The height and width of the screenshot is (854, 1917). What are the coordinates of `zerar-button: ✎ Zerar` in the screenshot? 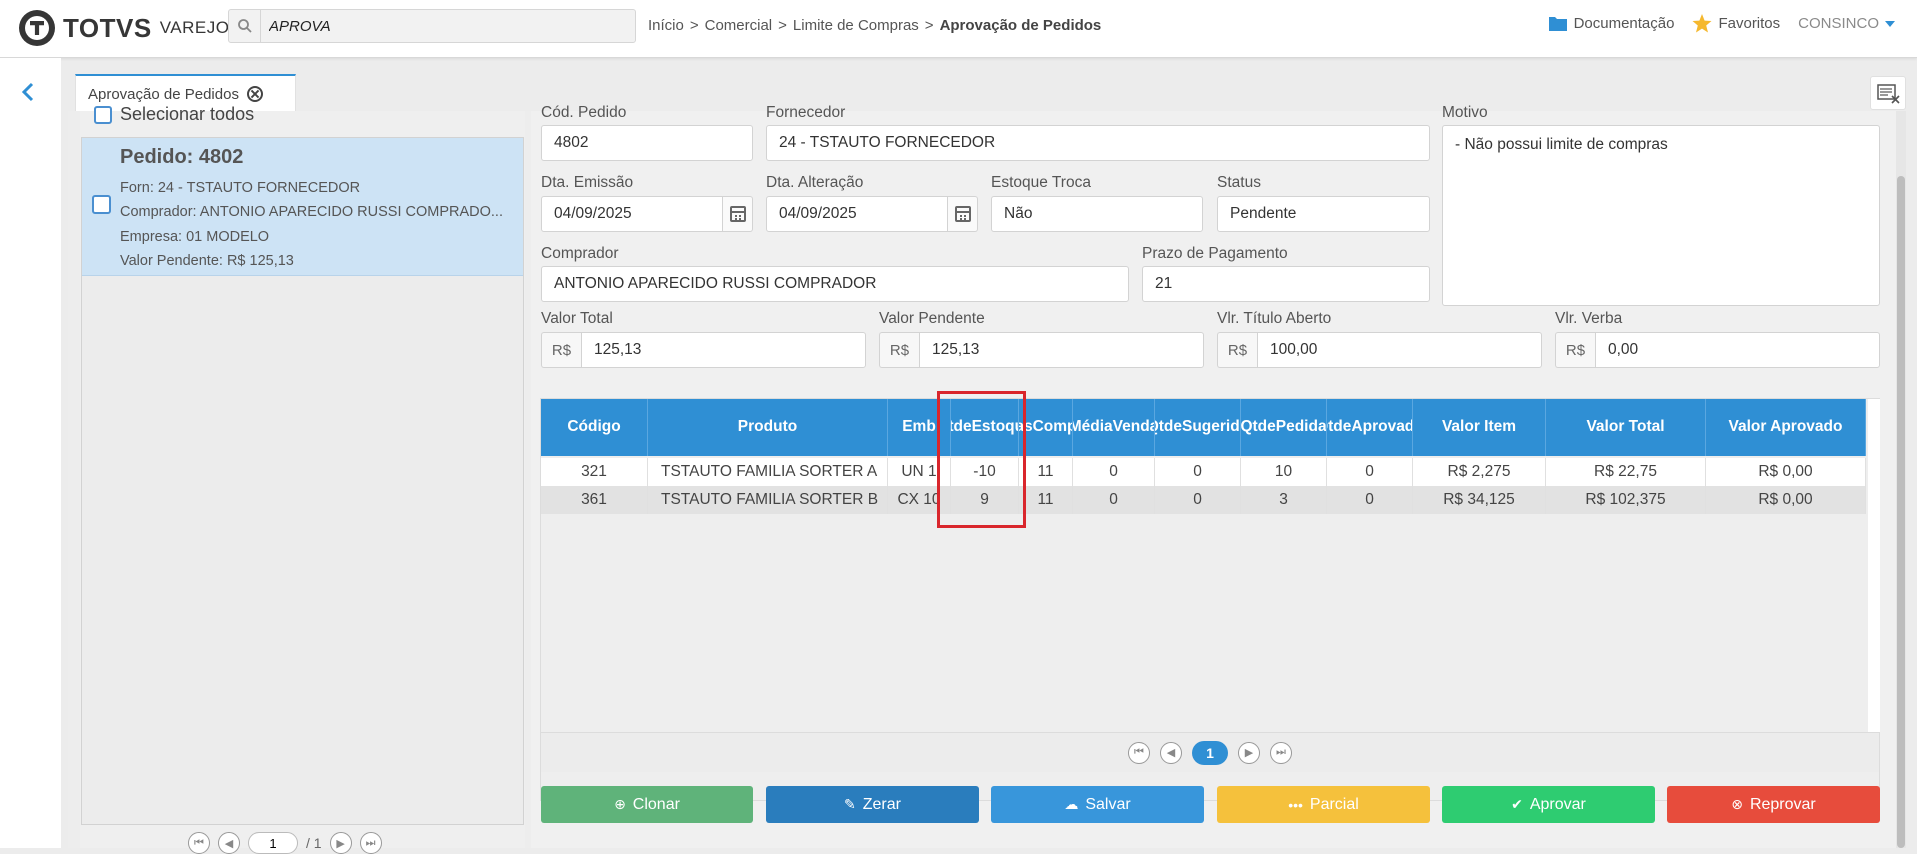 It's located at (872, 804).